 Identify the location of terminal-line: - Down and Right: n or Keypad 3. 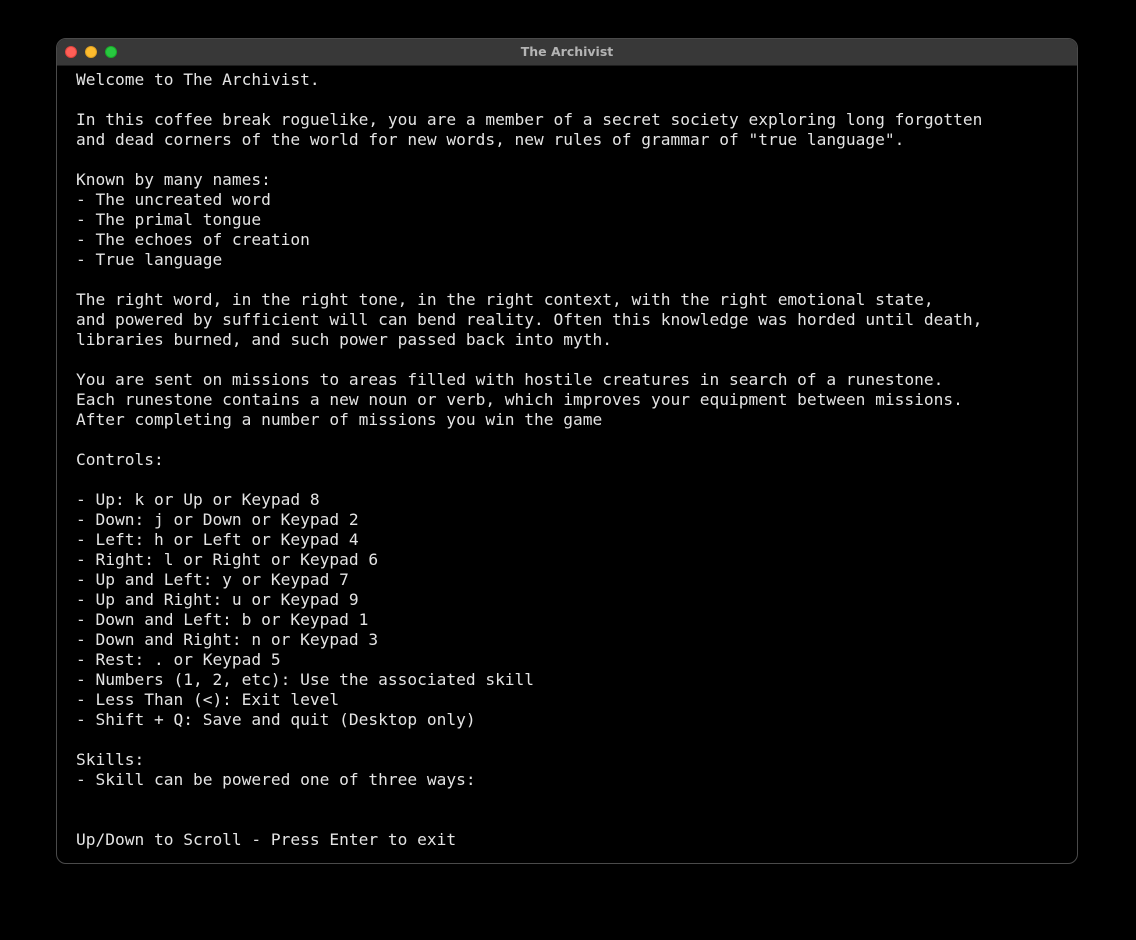
(227, 639).